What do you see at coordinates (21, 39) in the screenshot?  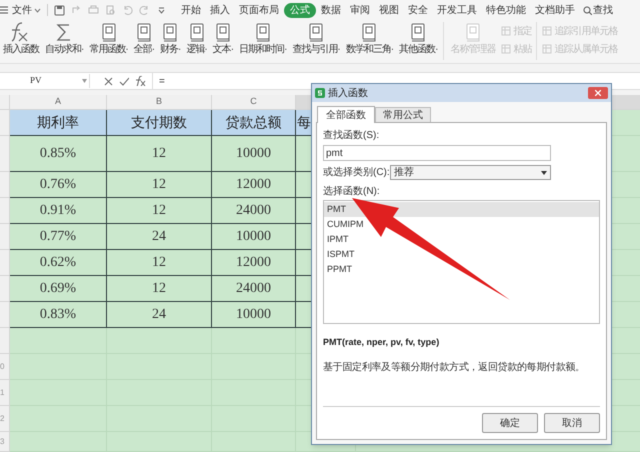 I see `ribbon-button: 插入函数` at bounding box center [21, 39].